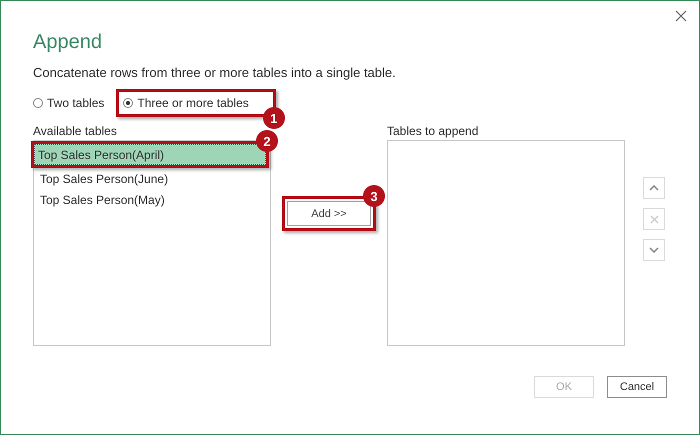  I want to click on dialog-button: Cancel, so click(637, 387).